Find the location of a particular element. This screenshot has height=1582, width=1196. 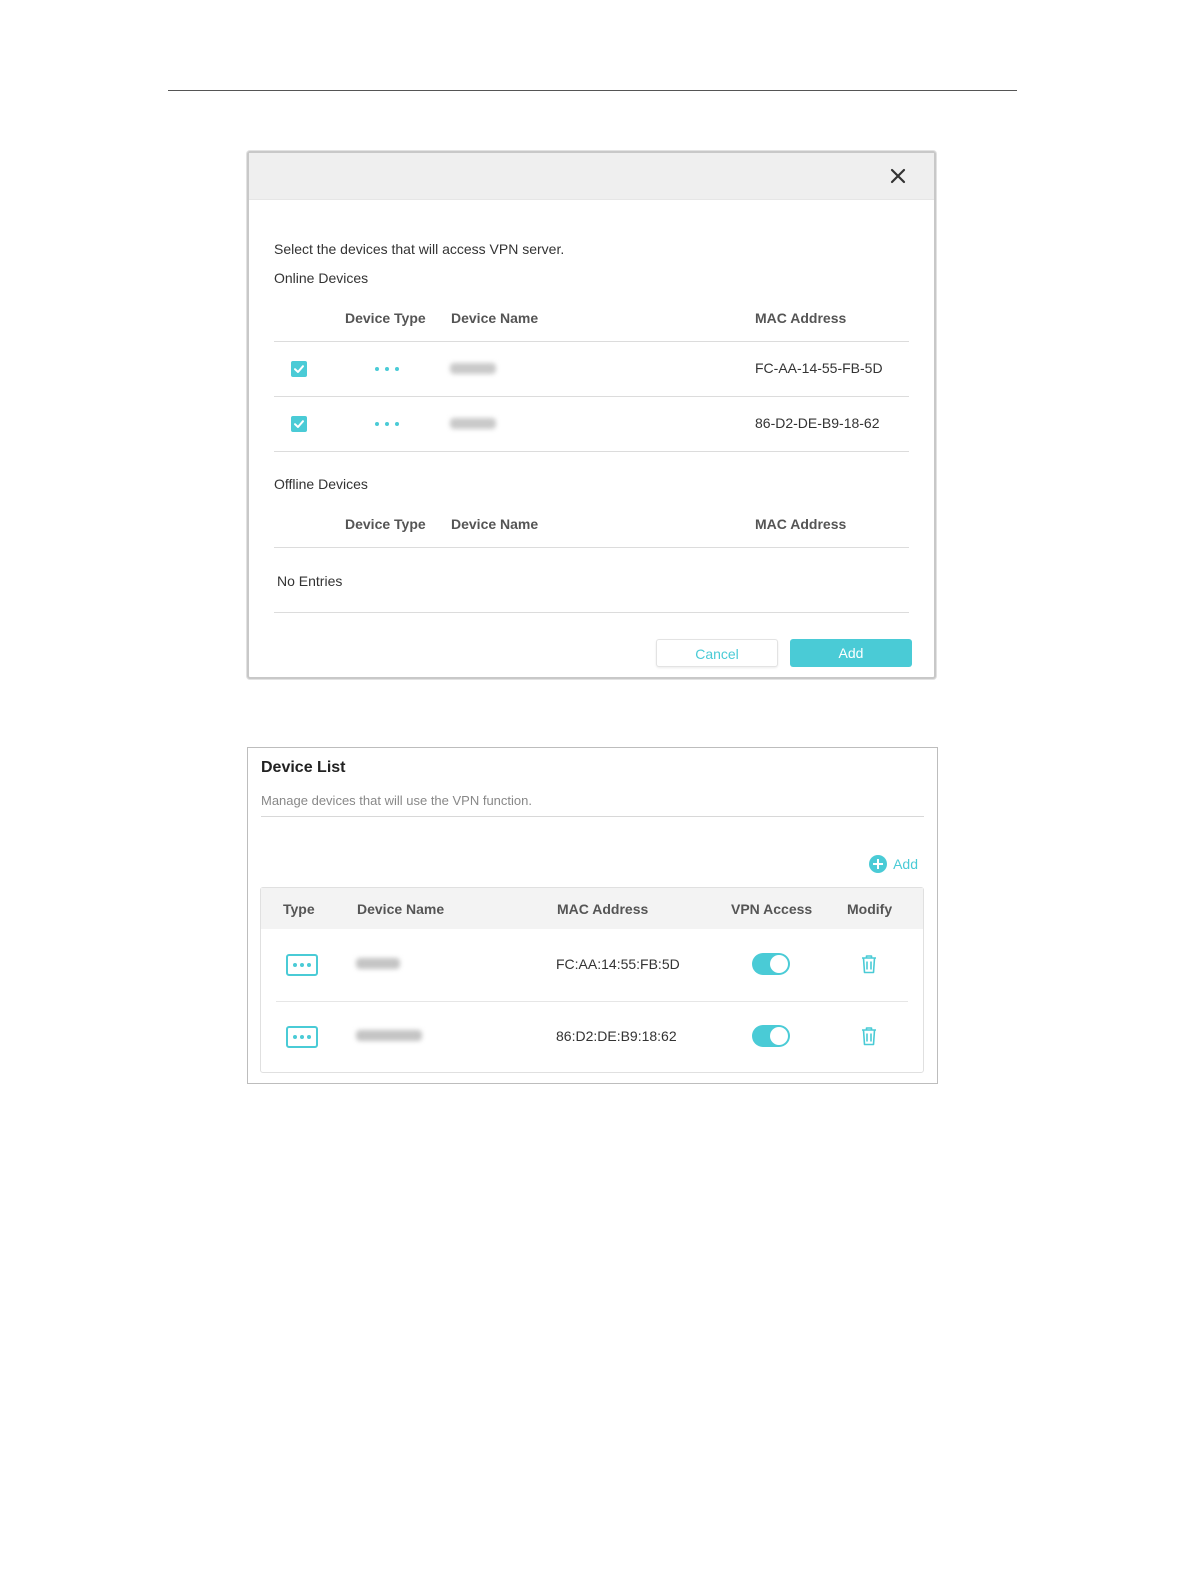

offline-devices-title: Offline Devices is located at coordinates (321, 484).